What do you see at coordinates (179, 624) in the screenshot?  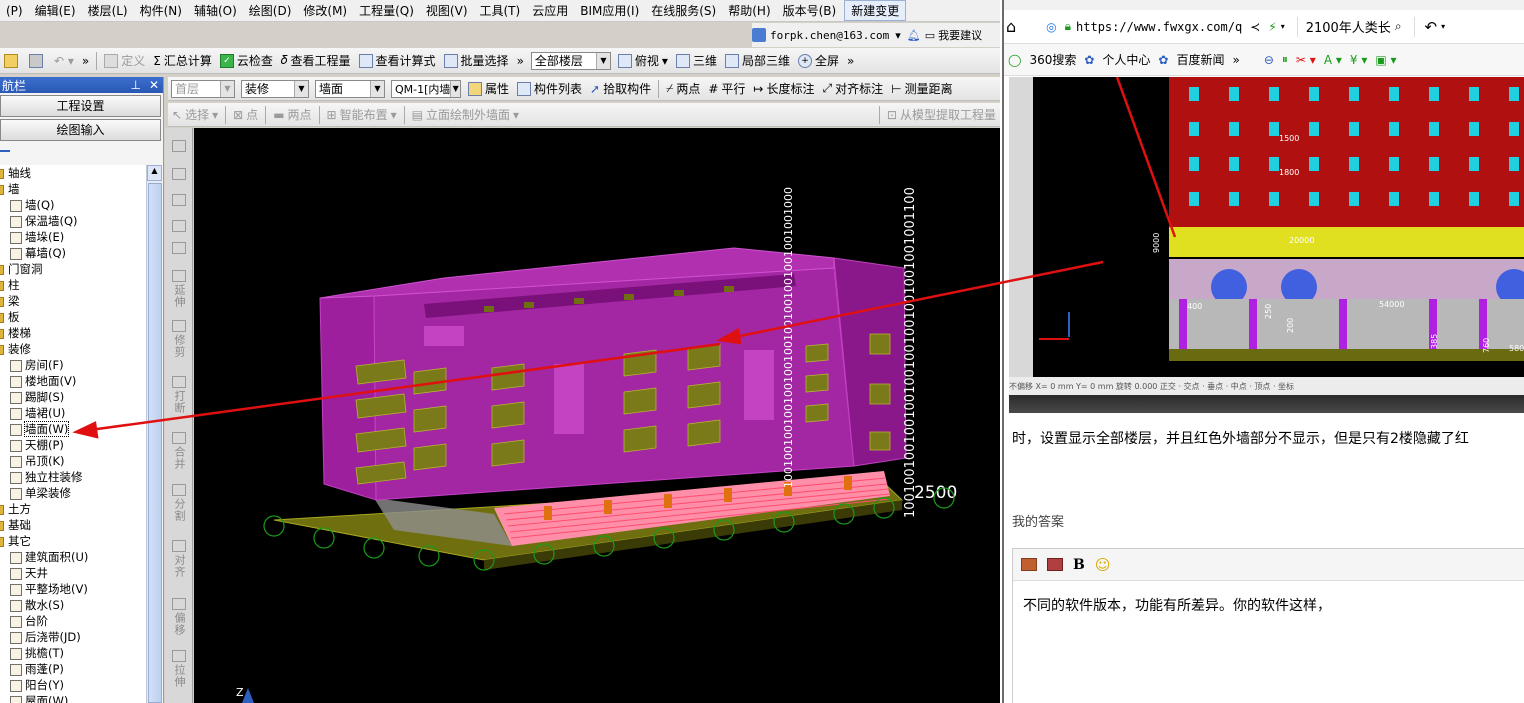 I see `offset-tool: 偏移` at bounding box center [179, 624].